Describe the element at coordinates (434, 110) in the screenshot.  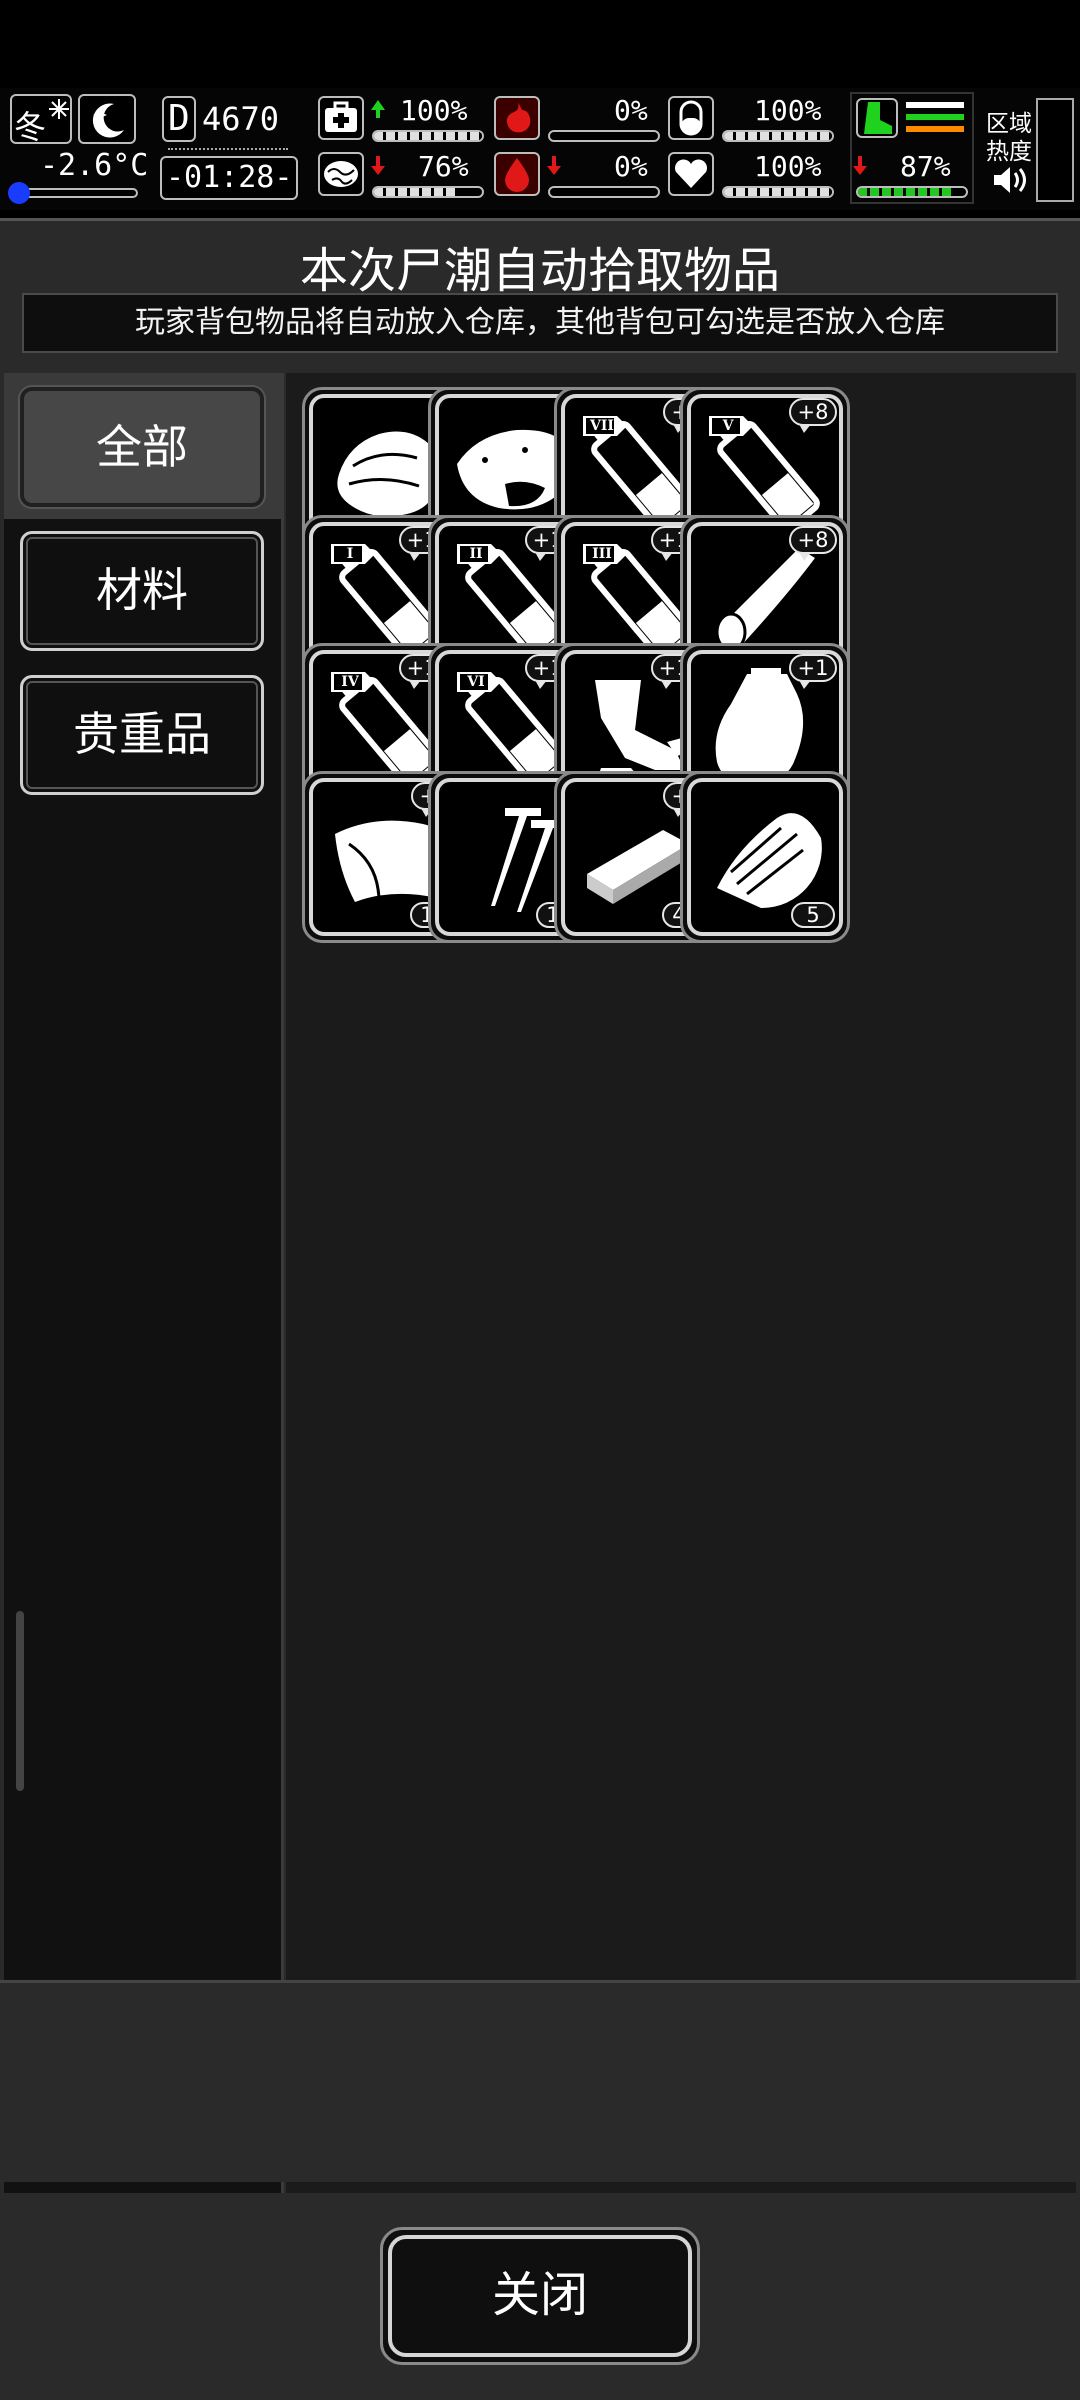
I see `health-percent: 100%` at that location.